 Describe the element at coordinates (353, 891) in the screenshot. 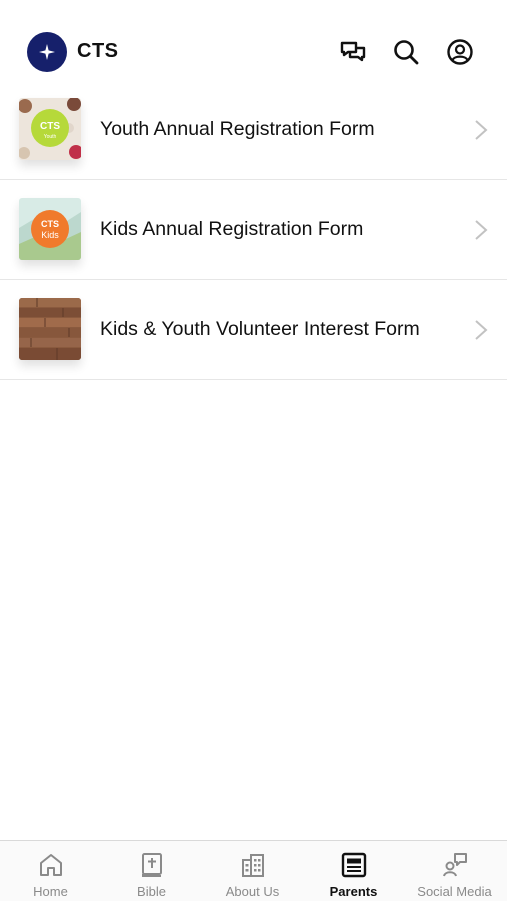

I see `tab-label: Parents` at that location.